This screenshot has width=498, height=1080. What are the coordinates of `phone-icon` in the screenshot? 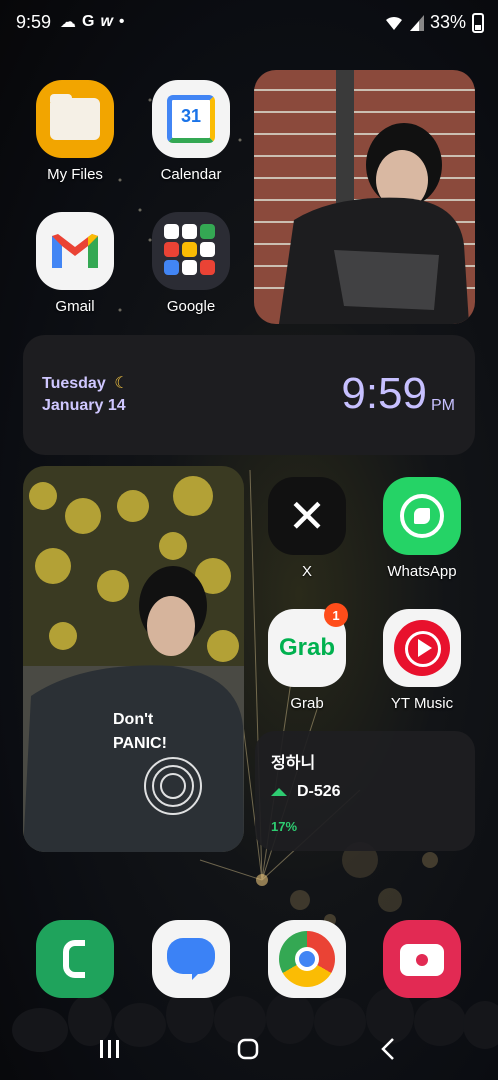 It's located at (75, 959).